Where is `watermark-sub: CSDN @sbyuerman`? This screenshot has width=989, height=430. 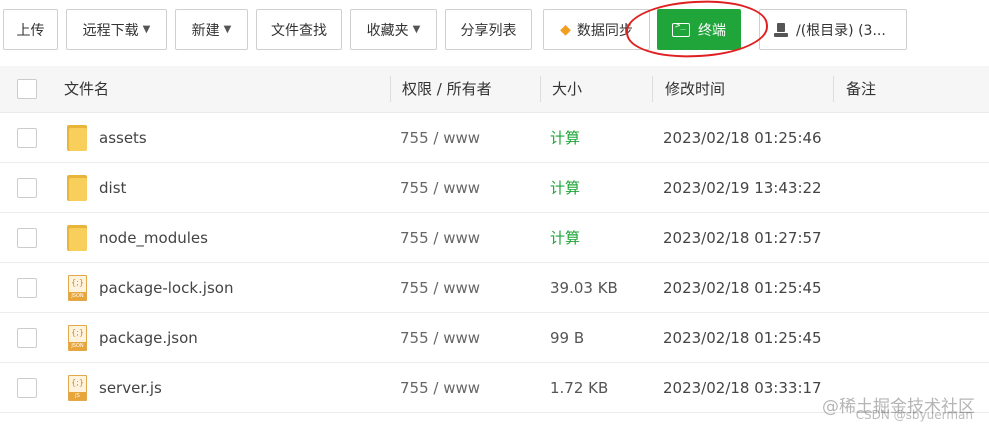 watermark-sub: CSDN @sbyuerman is located at coordinates (914, 415).